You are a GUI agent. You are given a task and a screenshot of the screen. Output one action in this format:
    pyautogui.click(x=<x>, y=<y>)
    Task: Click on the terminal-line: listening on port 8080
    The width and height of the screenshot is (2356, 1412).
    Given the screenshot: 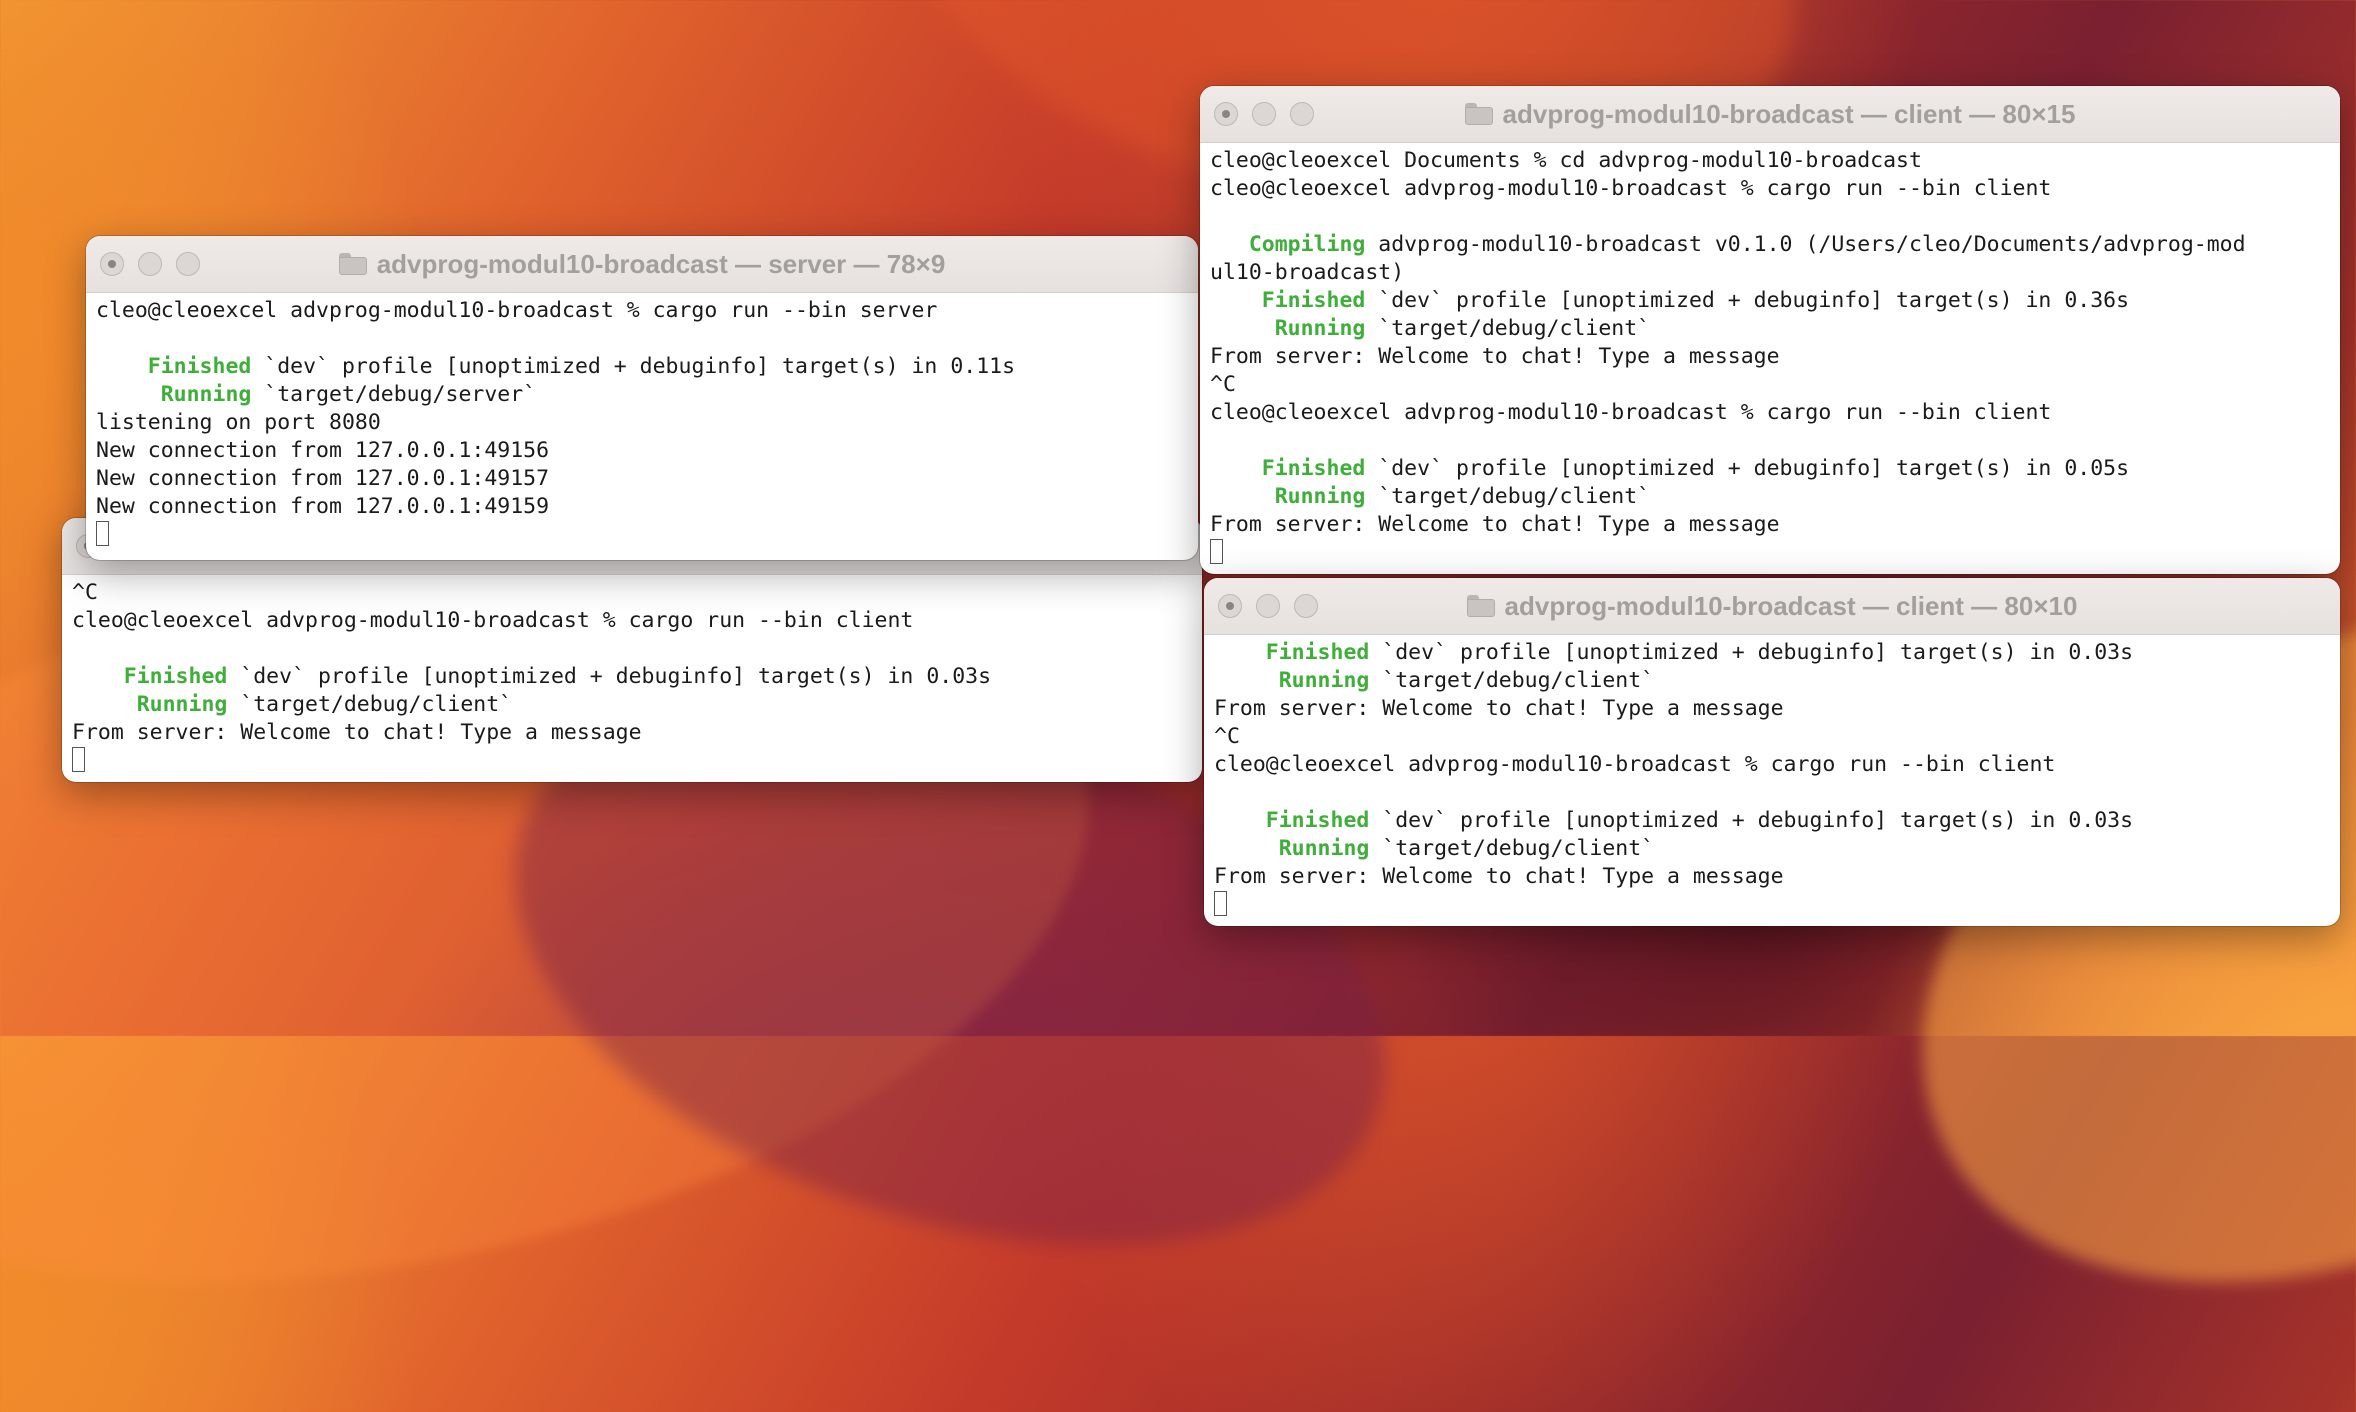 What is the action you would take?
    pyautogui.click(x=642, y=423)
    